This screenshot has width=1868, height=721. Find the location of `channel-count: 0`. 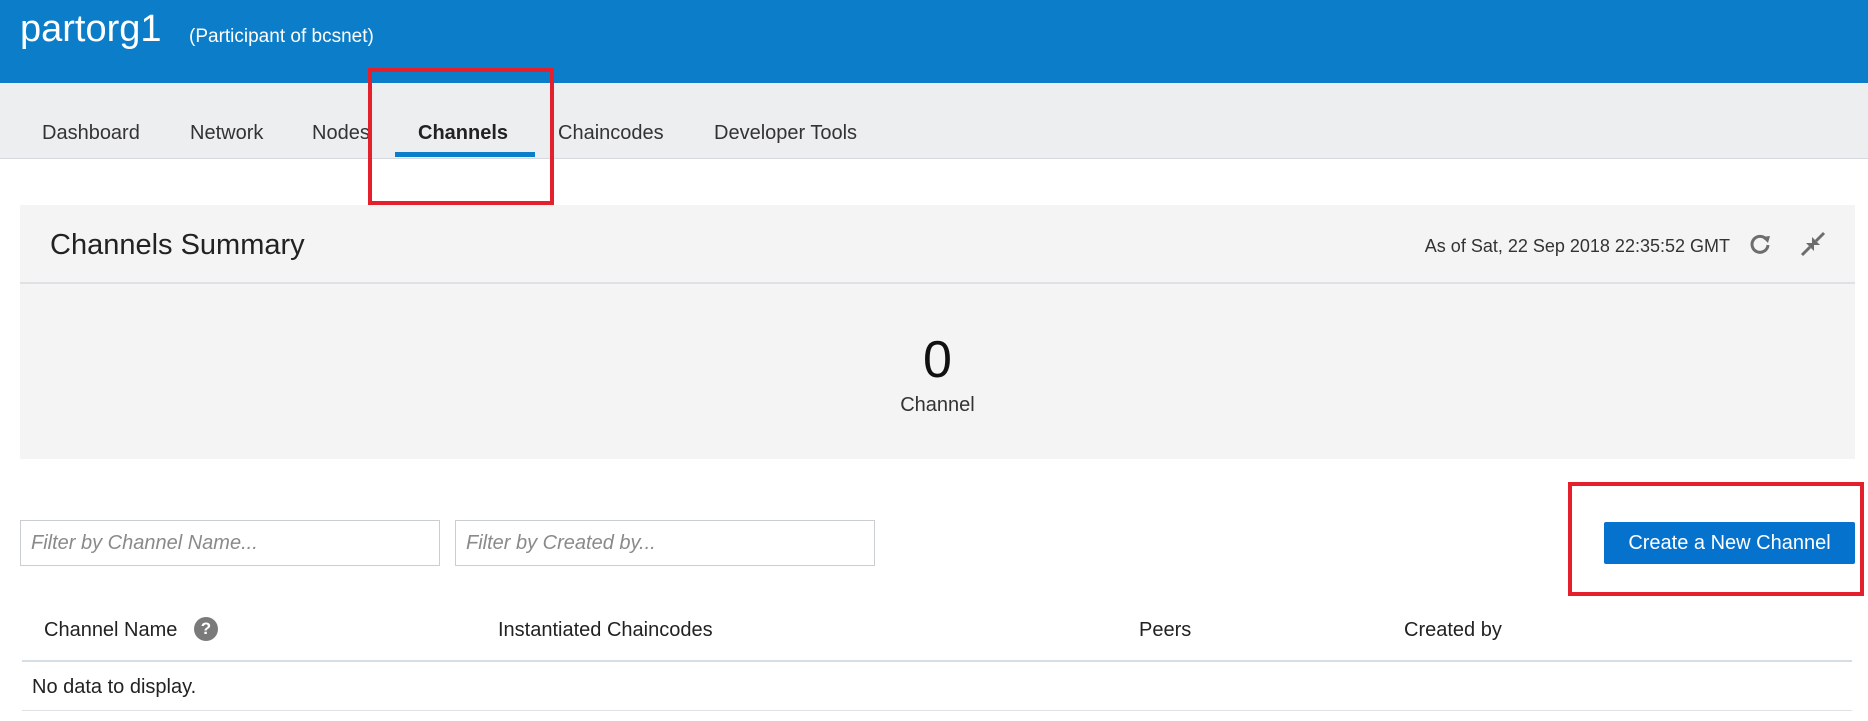

channel-count: 0 is located at coordinates (937, 360).